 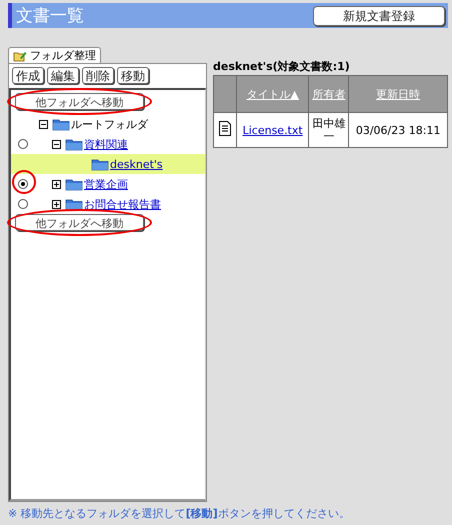 I want to click on folder-heading: desknet's(対象文書数:1), so click(x=282, y=66).